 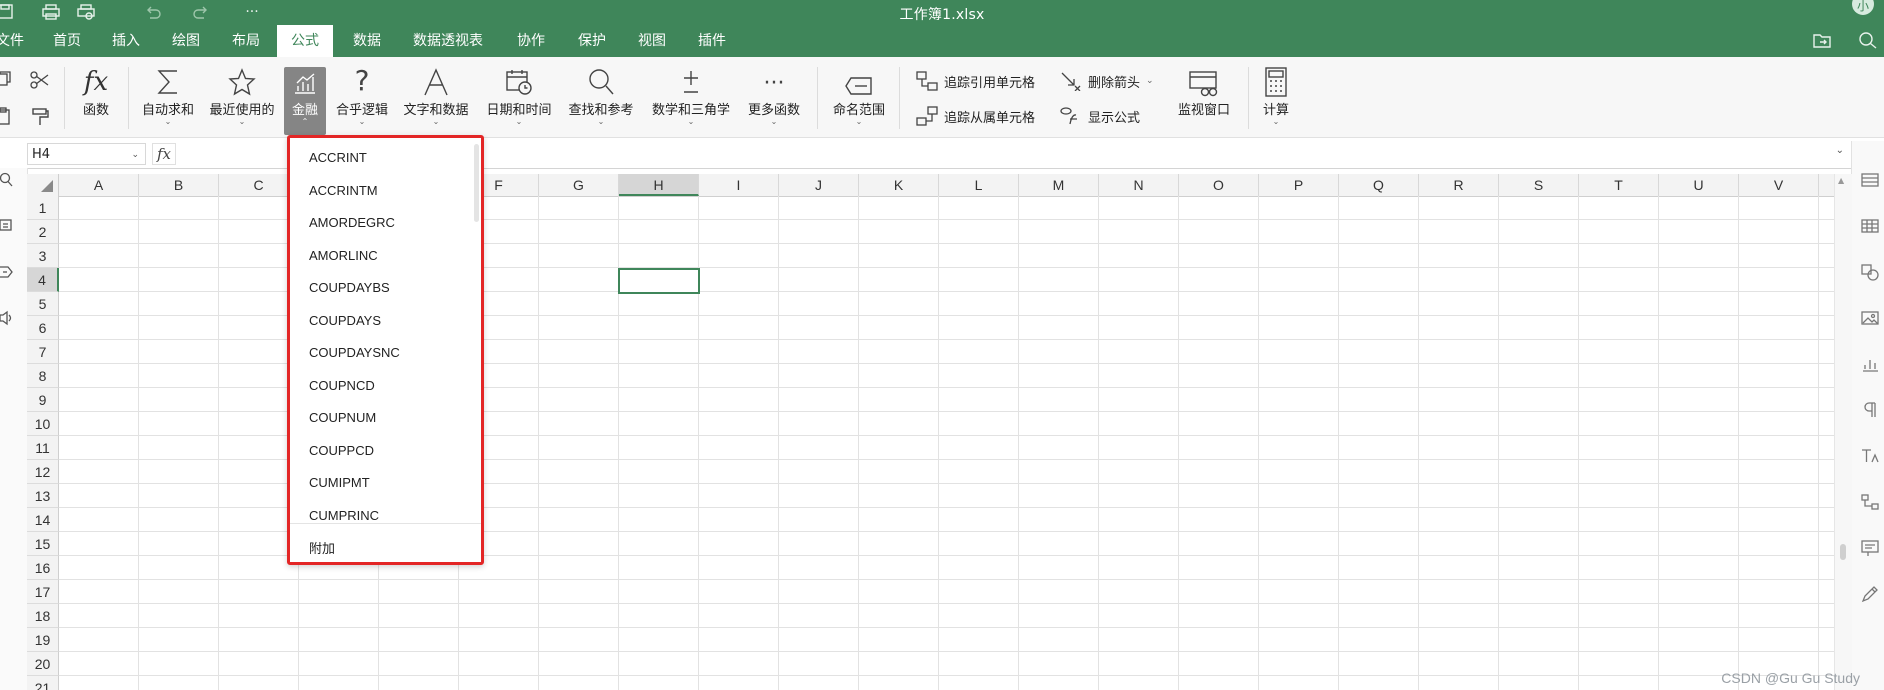 What do you see at coordinates (1100, 116) in the screenshot?
I see `show-formulas-button: 显示公式` at bounding box center [1100, 116].